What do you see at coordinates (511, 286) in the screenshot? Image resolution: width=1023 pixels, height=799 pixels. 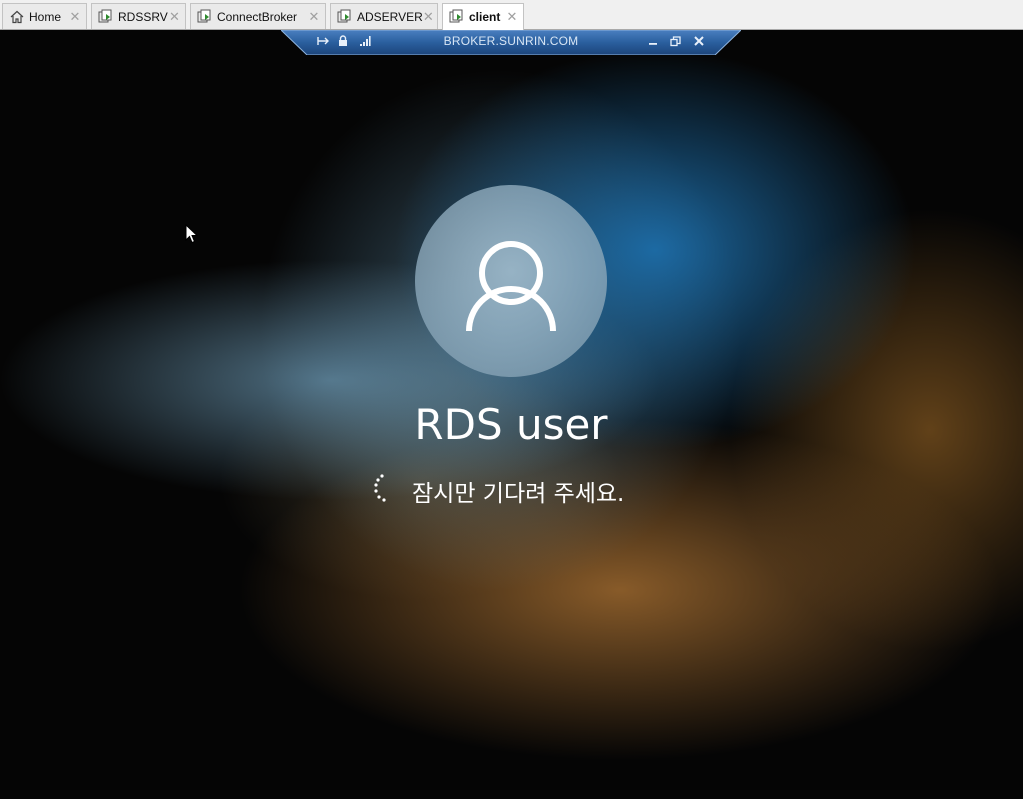 I see `user-silhouette-icon` at bounding box center [511, 286].